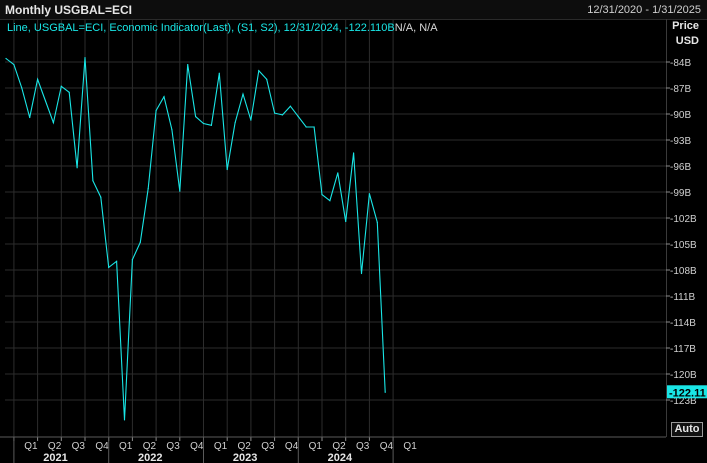 The width and height of the screenshot is (707, 463). What do you see at coordinates (687, 429) in the screenshot?
I see `auto-scale-button: Auto` at bounding box center [687, 429].